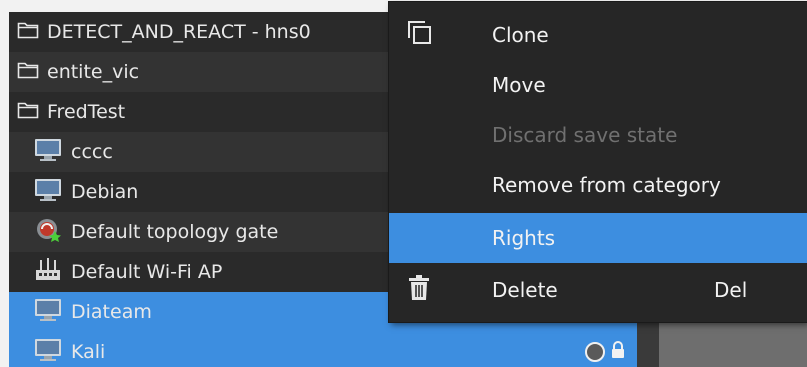 Image resolution: width=807 pixels, height=367 pixels. Describe the element at coordinates (598, 85) in the screenshot. I see `menu-item-move: Move` at that location.